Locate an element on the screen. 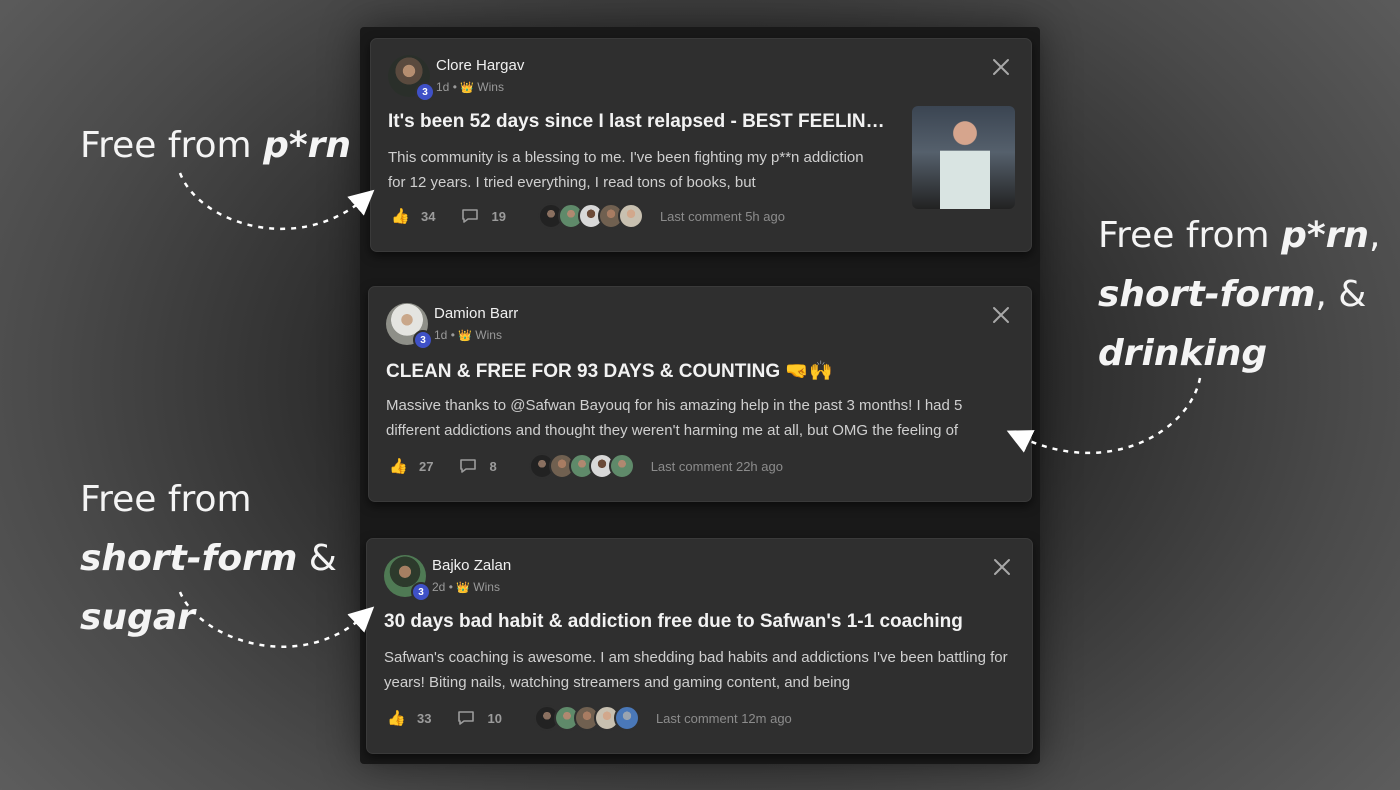  post-thumbnail is located at coordinates (963, 157).